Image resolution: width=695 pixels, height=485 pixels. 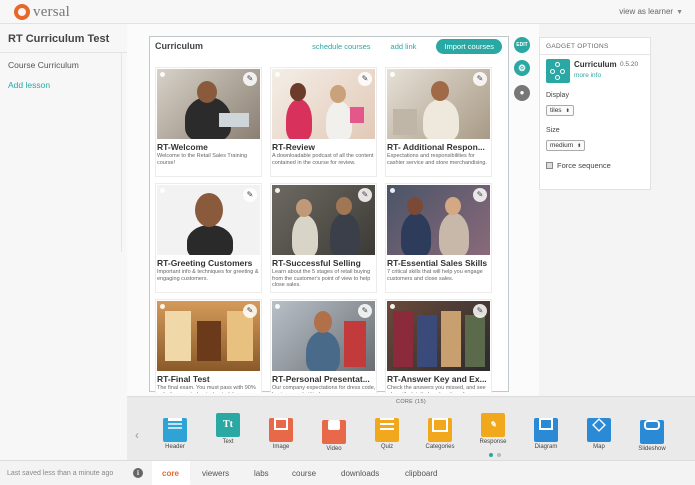 I want to click on sidebar-item-course-curriculum: Course Curriculum, so click(x=43, y=65).